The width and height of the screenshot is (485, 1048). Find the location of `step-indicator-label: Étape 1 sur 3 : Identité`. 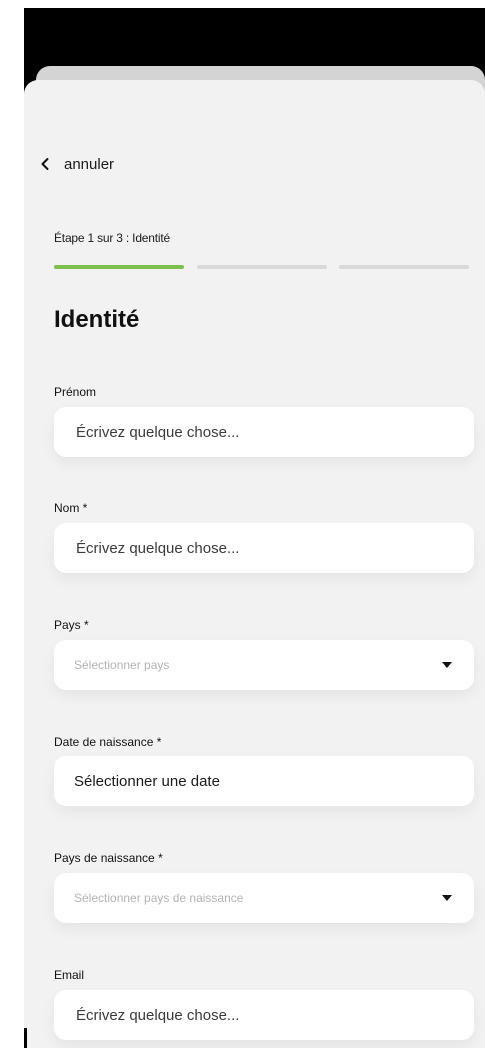

step-indicator-label: Étape 1 sur 3 : Identité is located at coordinates (112, 238).